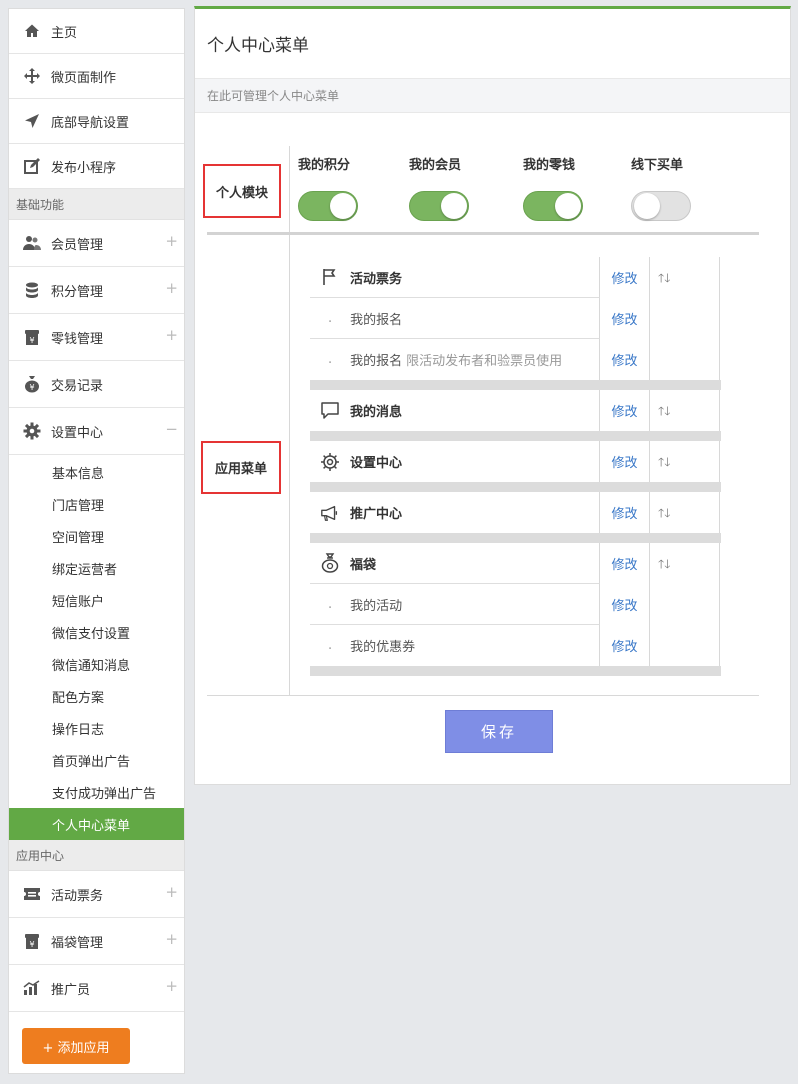  What do you see at coordinates (499, 731) in the screenshot?
I see `save-button: 保存` at bounding box center [499, 731].